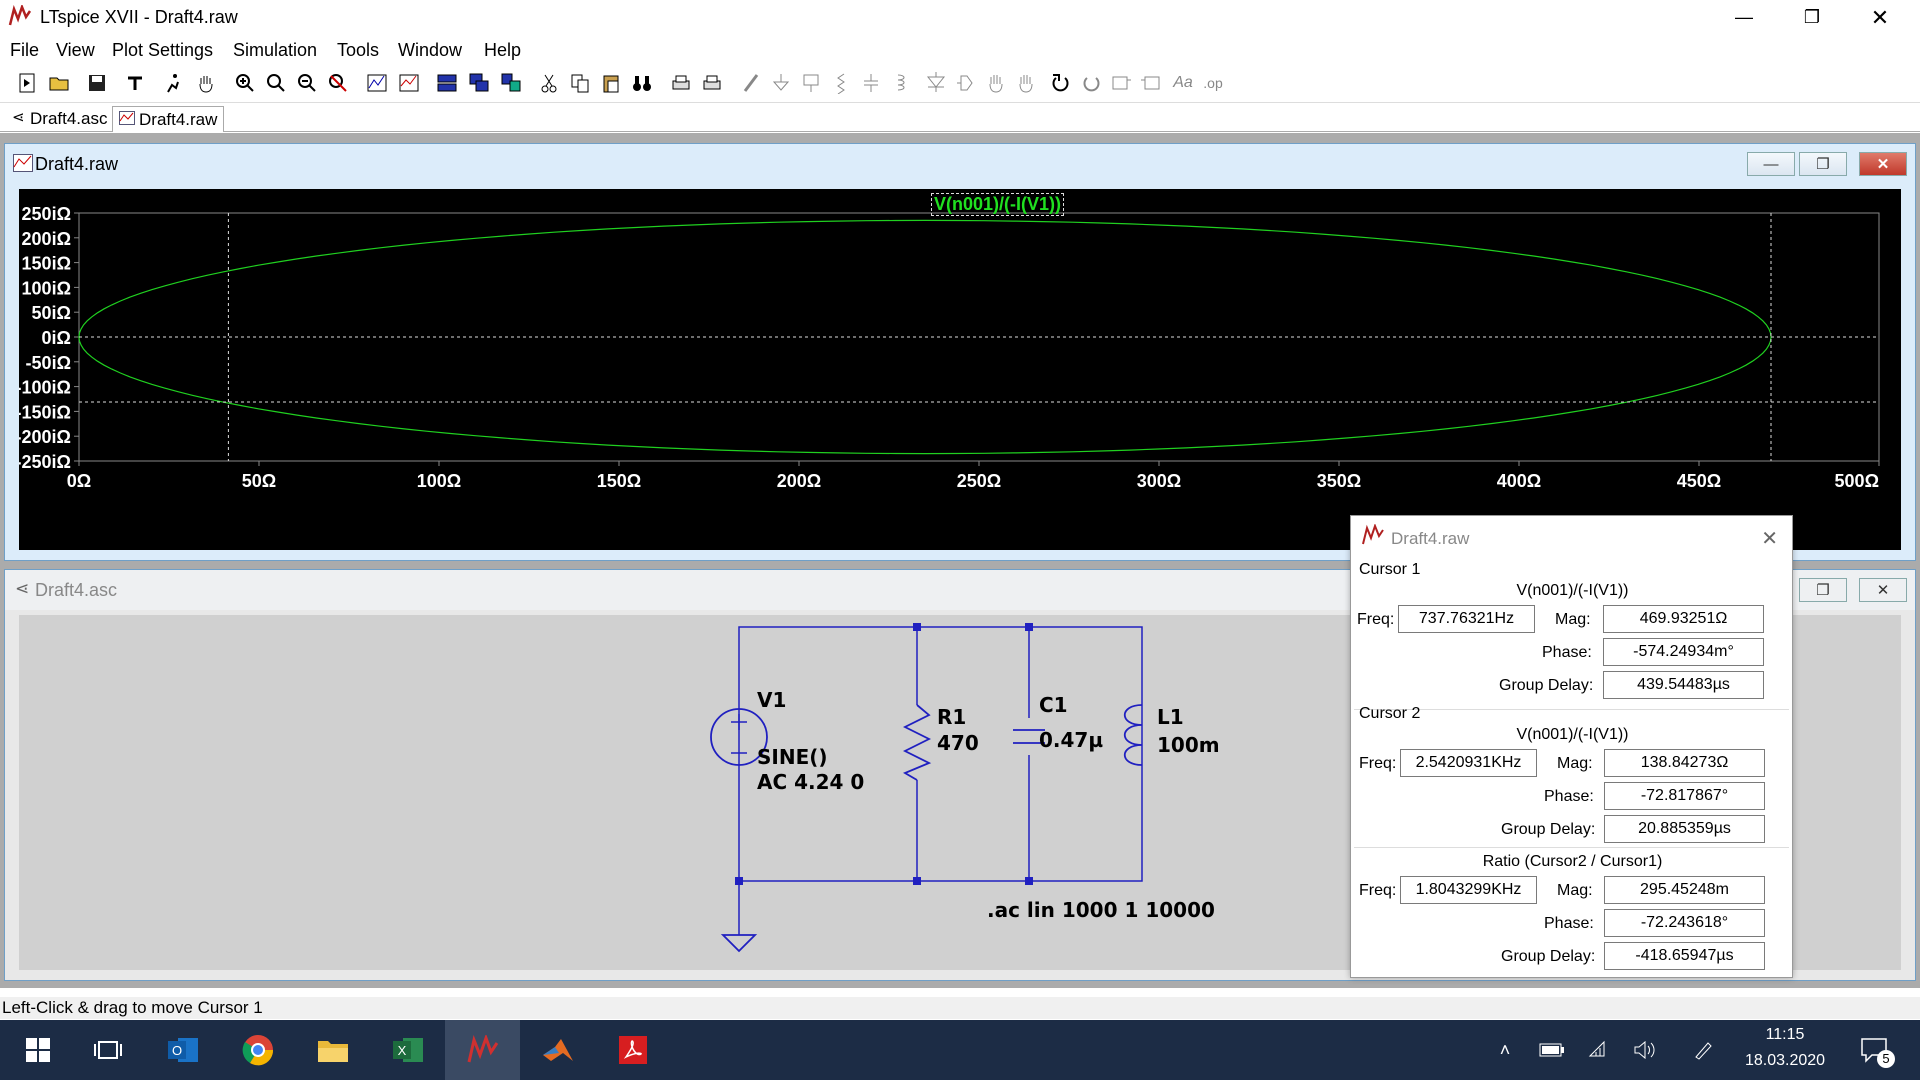 The image size is (1920, 1080). What do you see at coordinates (1151, 83) in the screenshot?
I see `mirror-icon` at bounding box center [1151, 83].